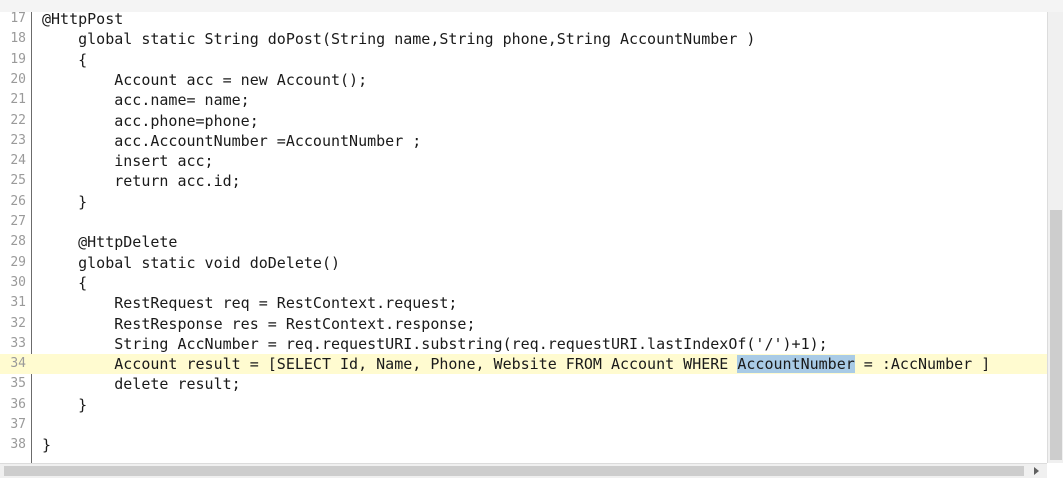  What do you see at coordinates (18, 59) in the screenshot?
I see `line-number: 19` at bounding box center [18, 59].